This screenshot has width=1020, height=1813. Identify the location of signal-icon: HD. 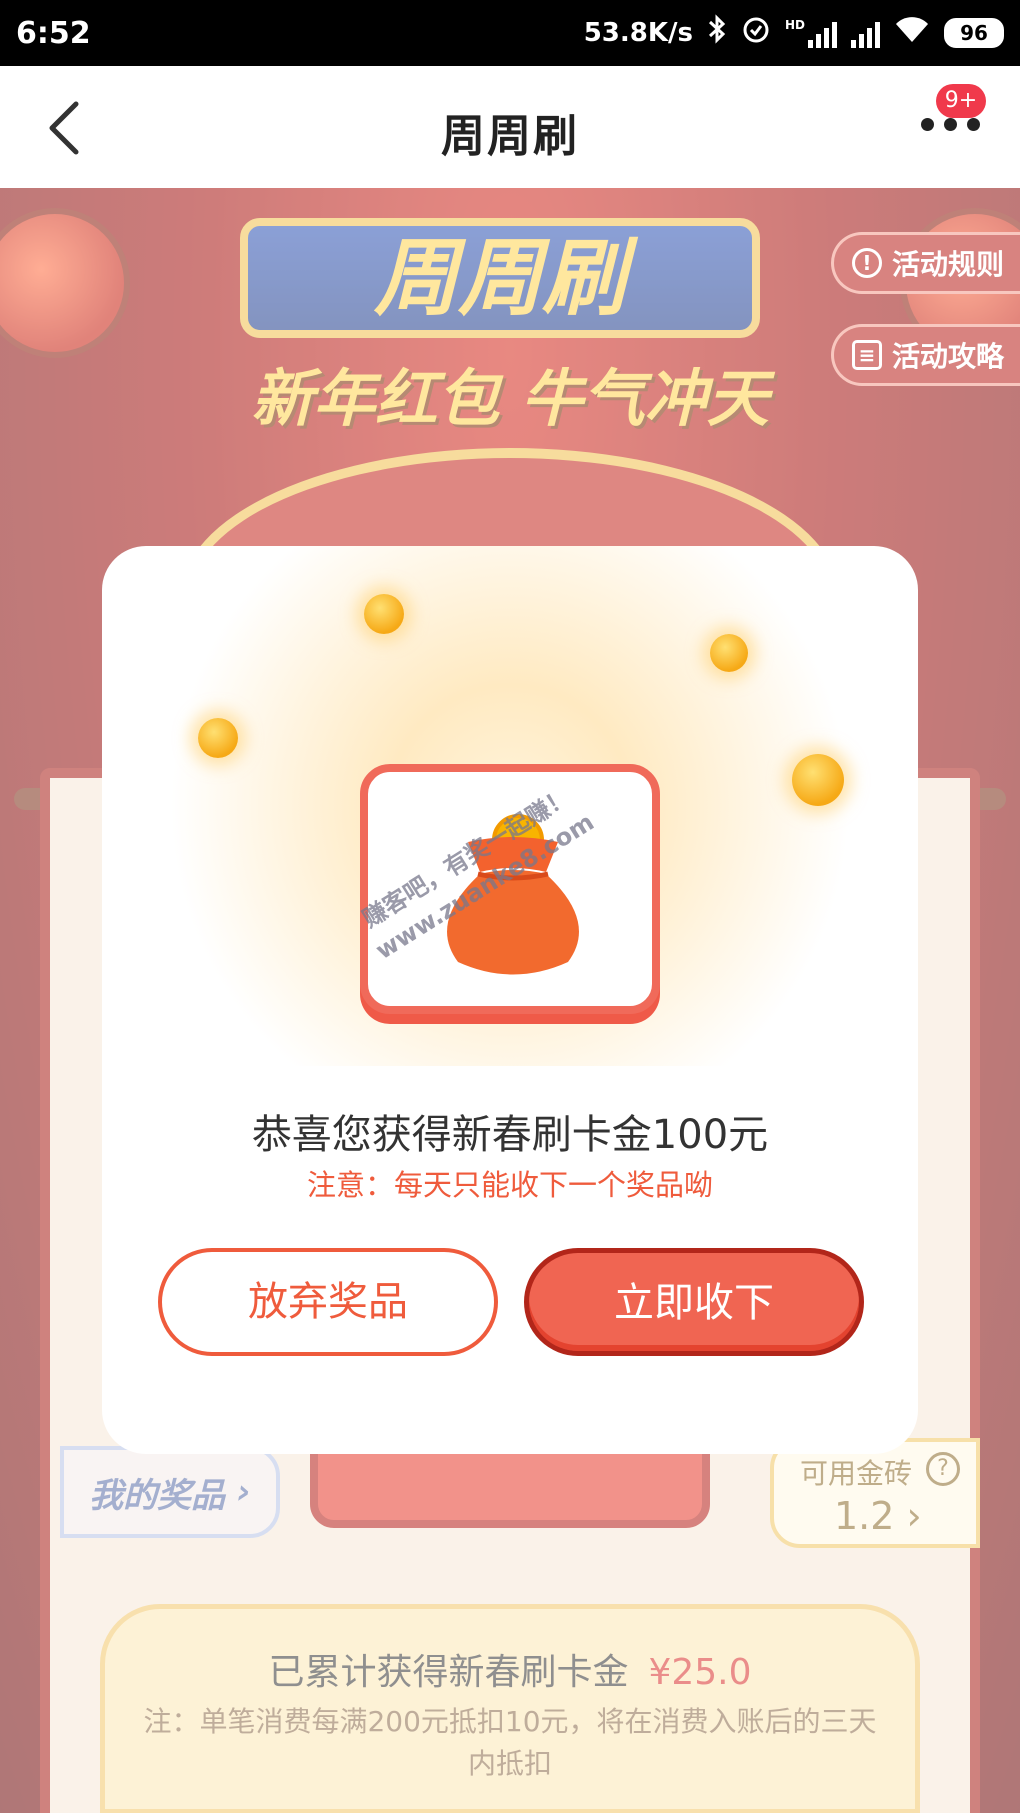
(811, 33).